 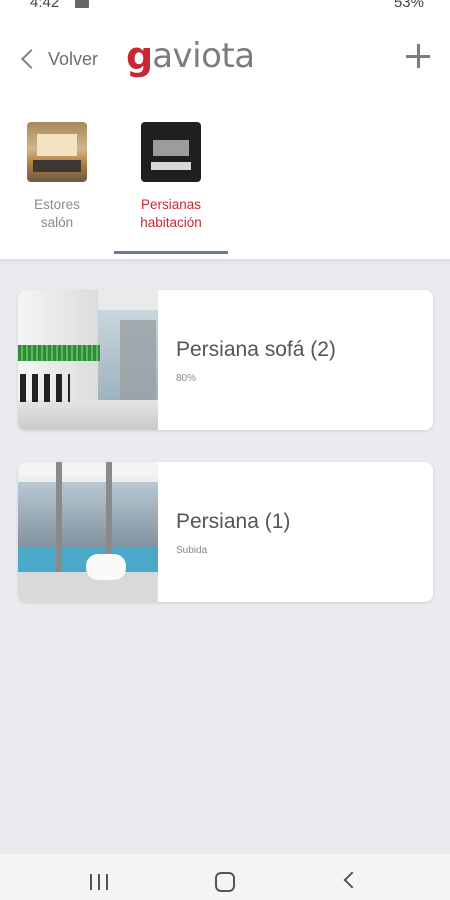 What do you see at coordinates (171, 213) in the screenshot?
I see `room-tab-label: Persianas habitación` at bounding box center [171, 213].